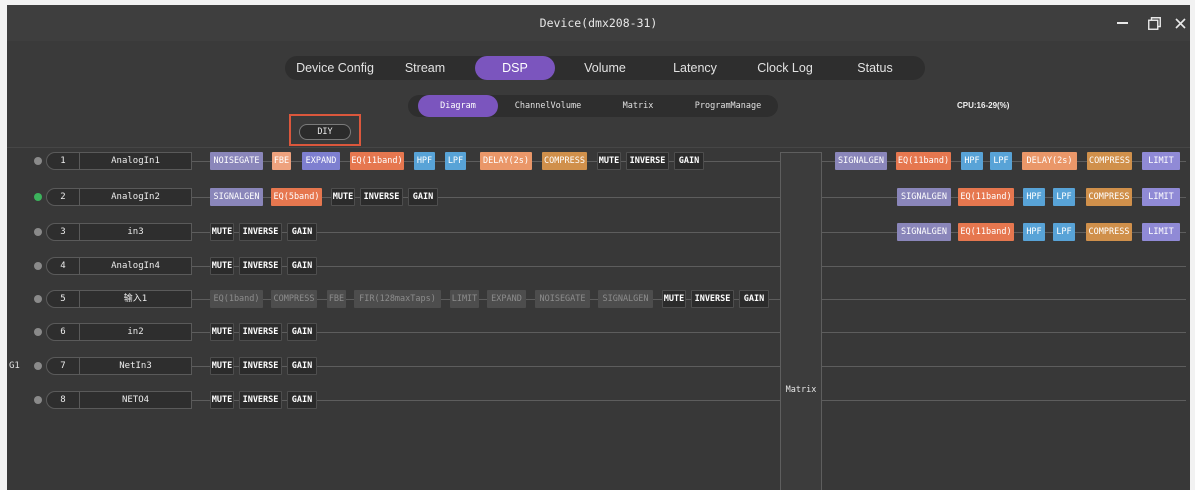  What do you see at coordinates (135, 266) in the screenshot?
I see `channel-name: AnalogIn4` at bounding box center [135, 266].